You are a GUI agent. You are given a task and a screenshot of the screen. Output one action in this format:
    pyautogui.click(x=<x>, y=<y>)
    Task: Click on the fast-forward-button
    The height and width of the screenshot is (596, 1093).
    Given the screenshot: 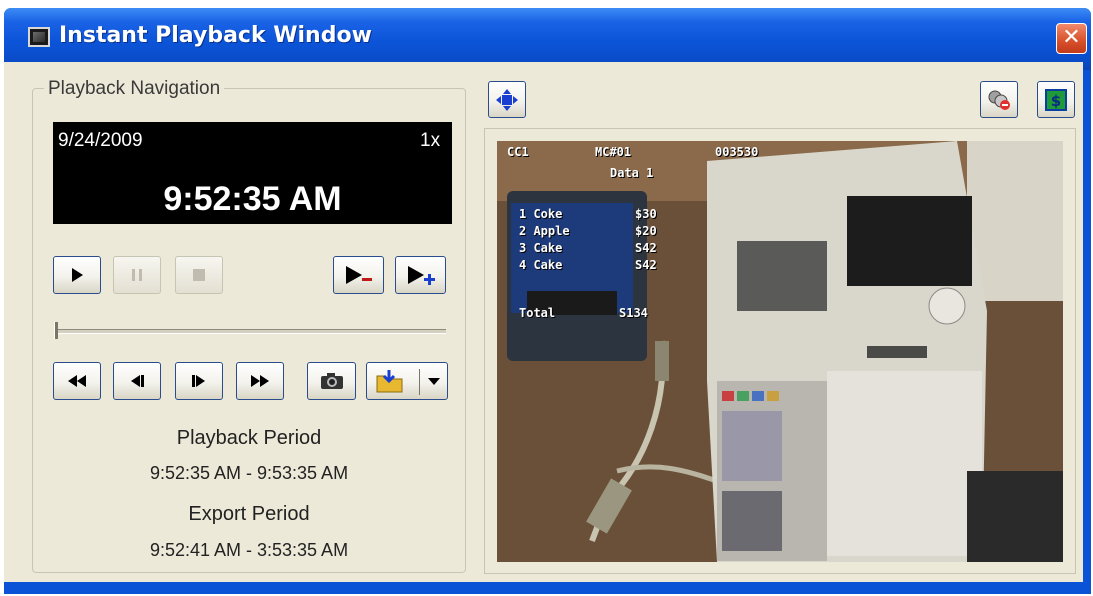 What is the action you would take?
    pyautogui.click(x=260, y=381)
    